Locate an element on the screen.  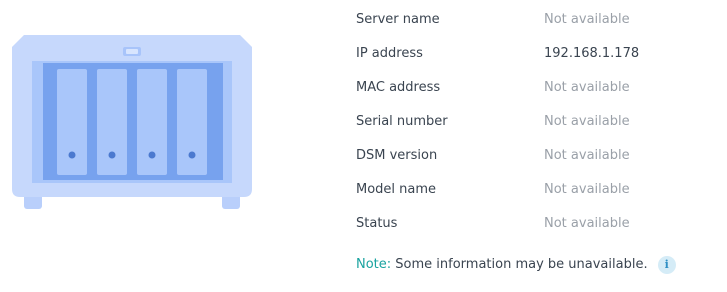
info-row-mac-address: MAC address Not available is located at coordinates (536, 91).